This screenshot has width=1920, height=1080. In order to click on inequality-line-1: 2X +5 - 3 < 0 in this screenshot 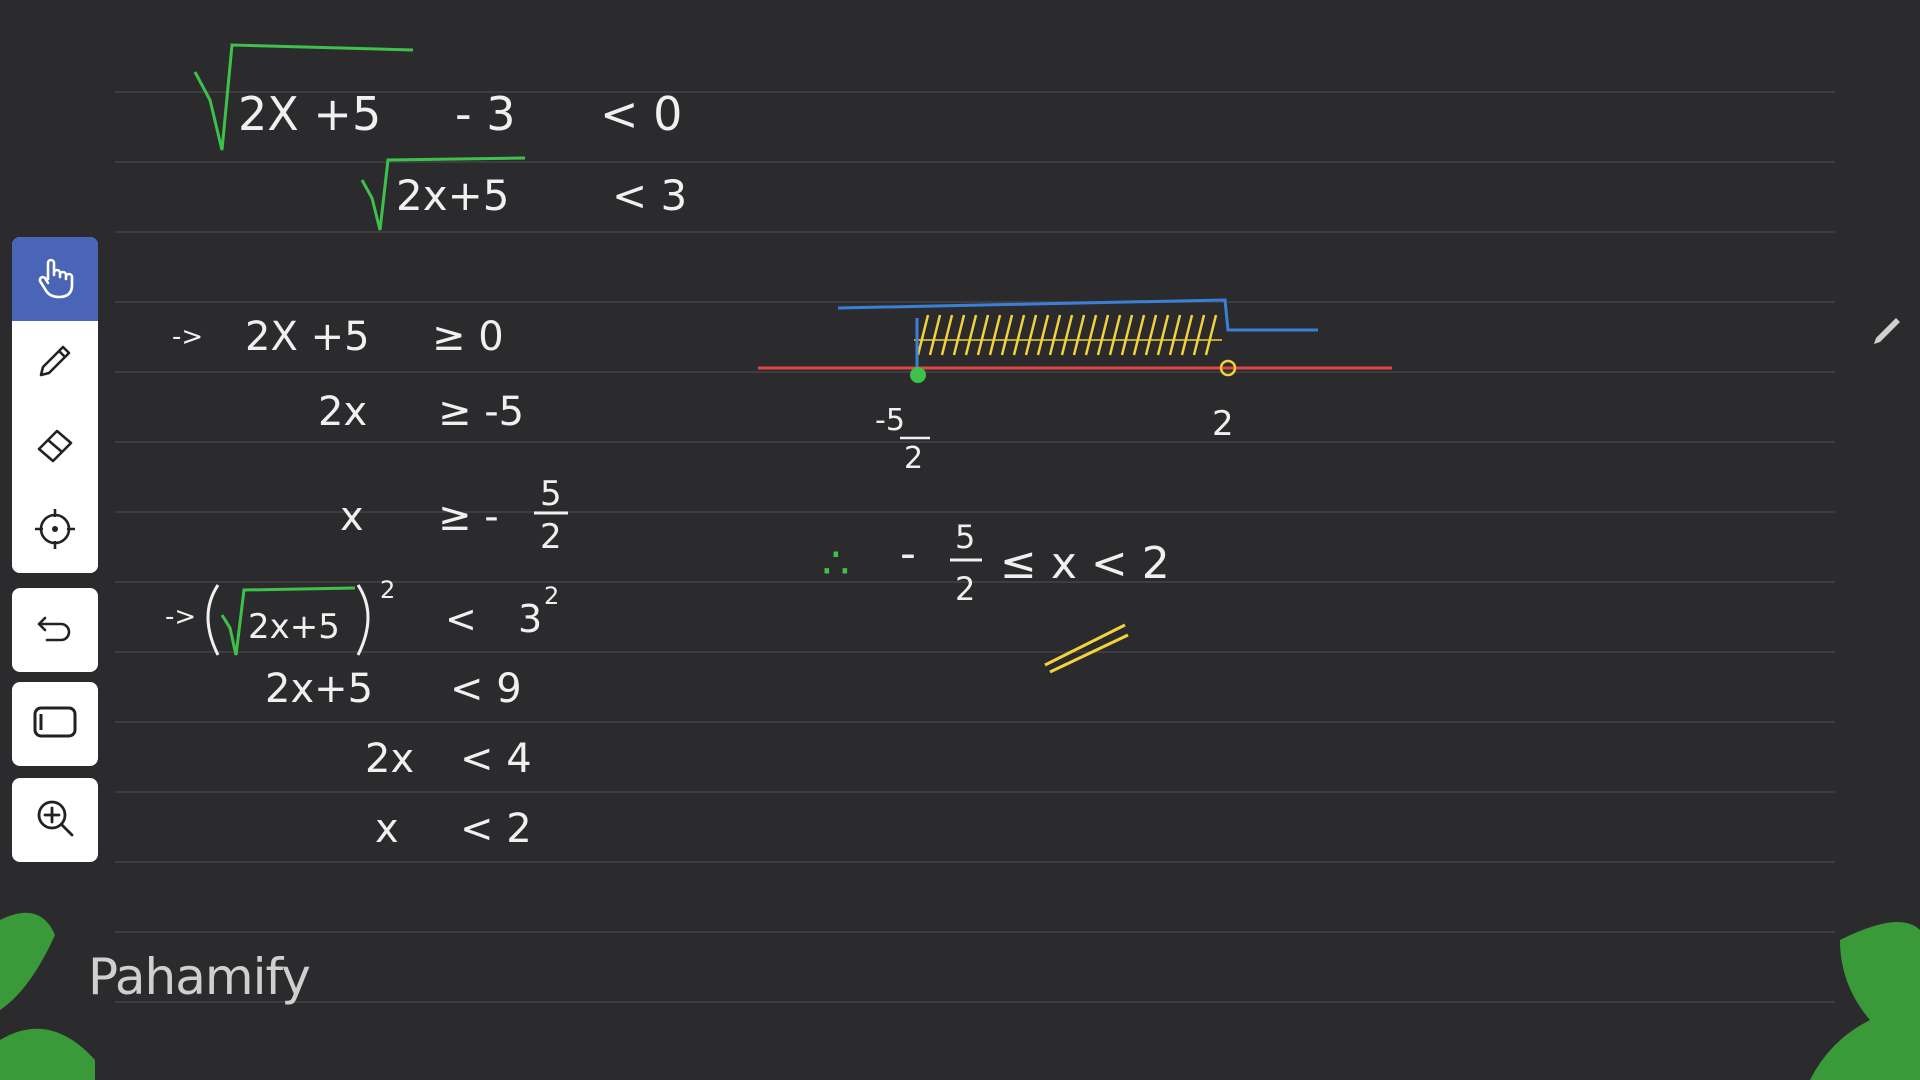, I will do `click(437, 97)`.